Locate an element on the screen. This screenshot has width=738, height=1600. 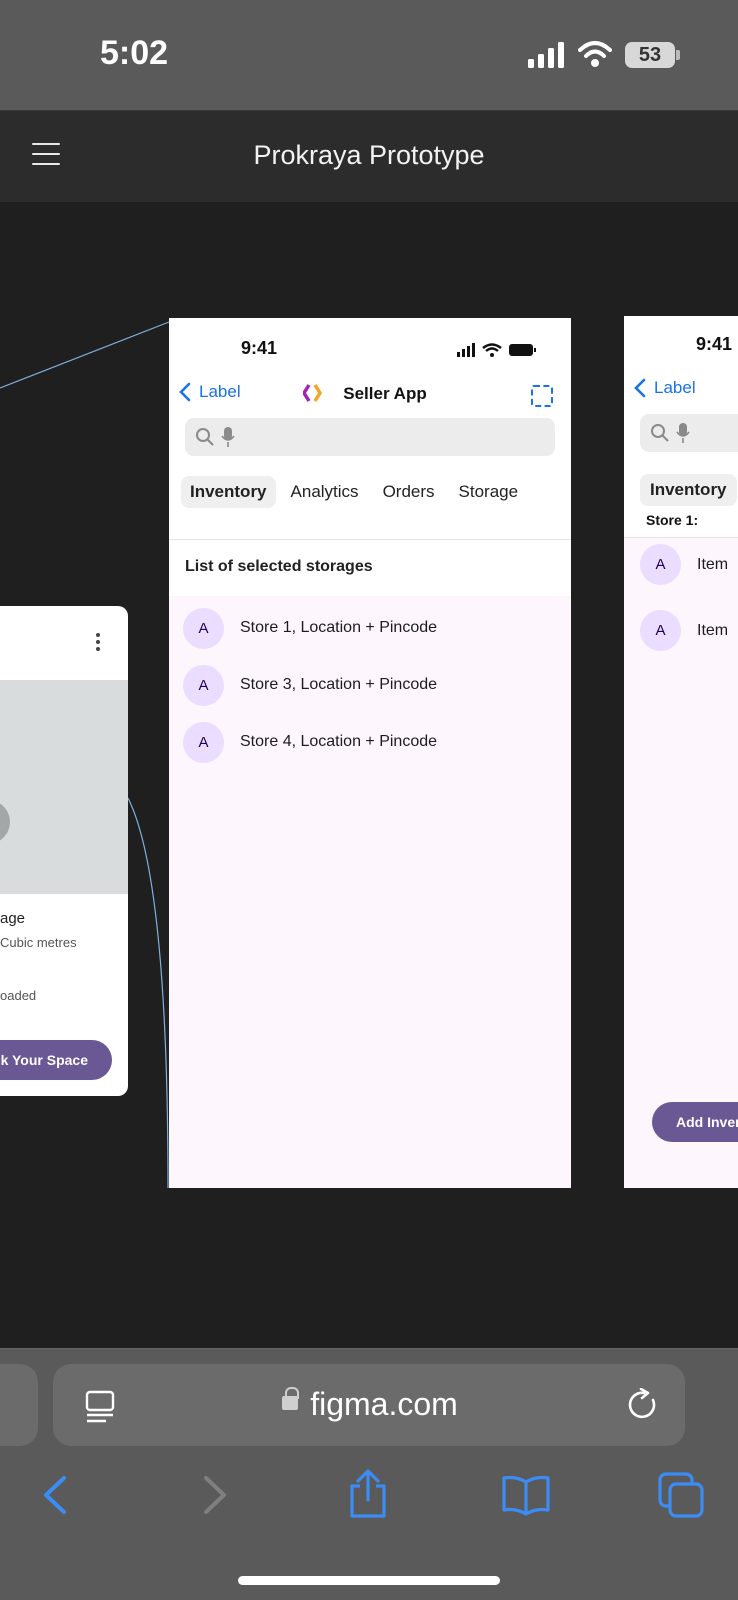
frame-status-icons is located at coordinates (496, 350).